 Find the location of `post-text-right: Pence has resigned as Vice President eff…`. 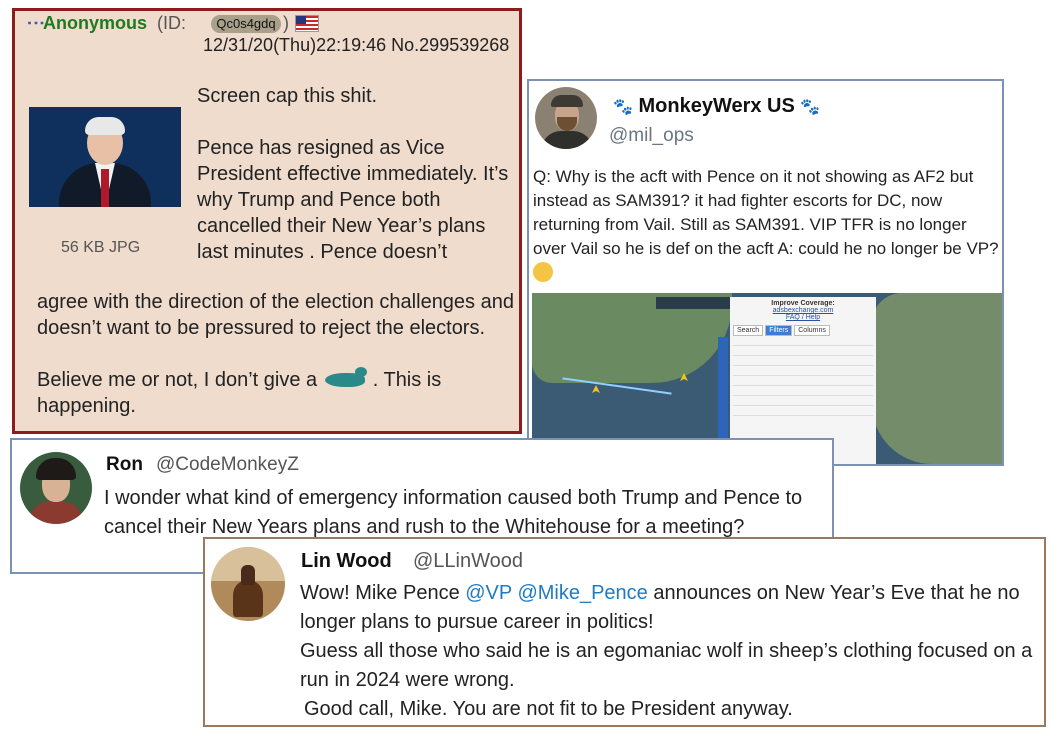

post-text-right: Pence has resigned as Vice President eff… is located at coordinates (353, 200).